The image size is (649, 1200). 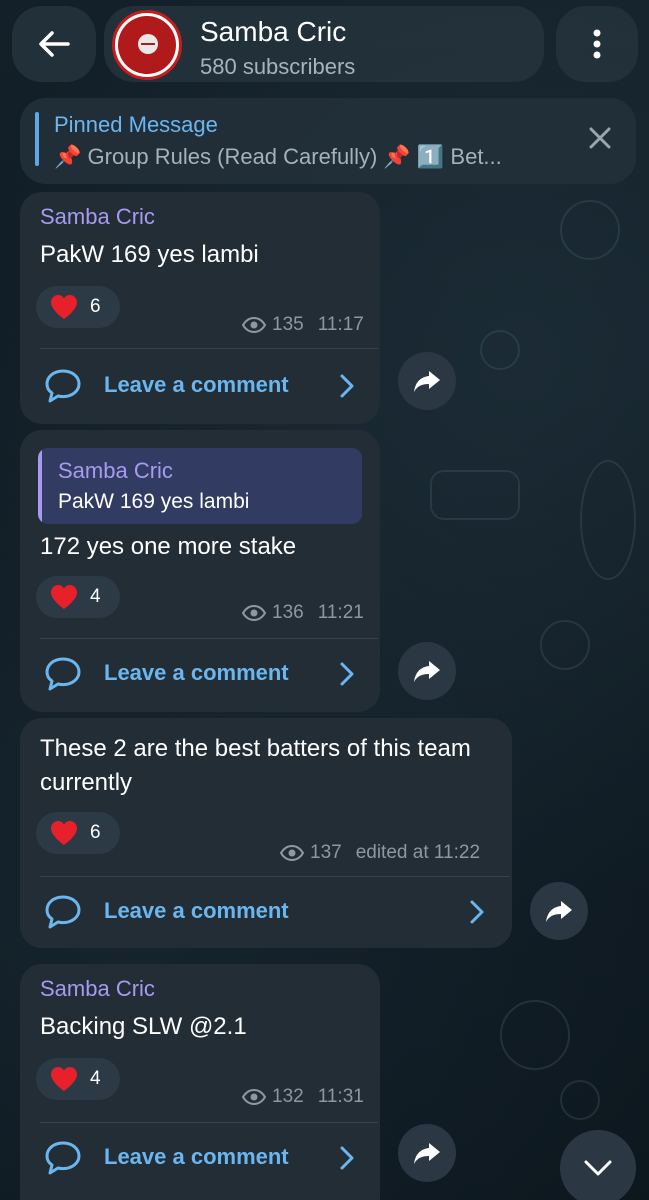 I want to click on message-time: 11:17, so click(x=340, y=324).